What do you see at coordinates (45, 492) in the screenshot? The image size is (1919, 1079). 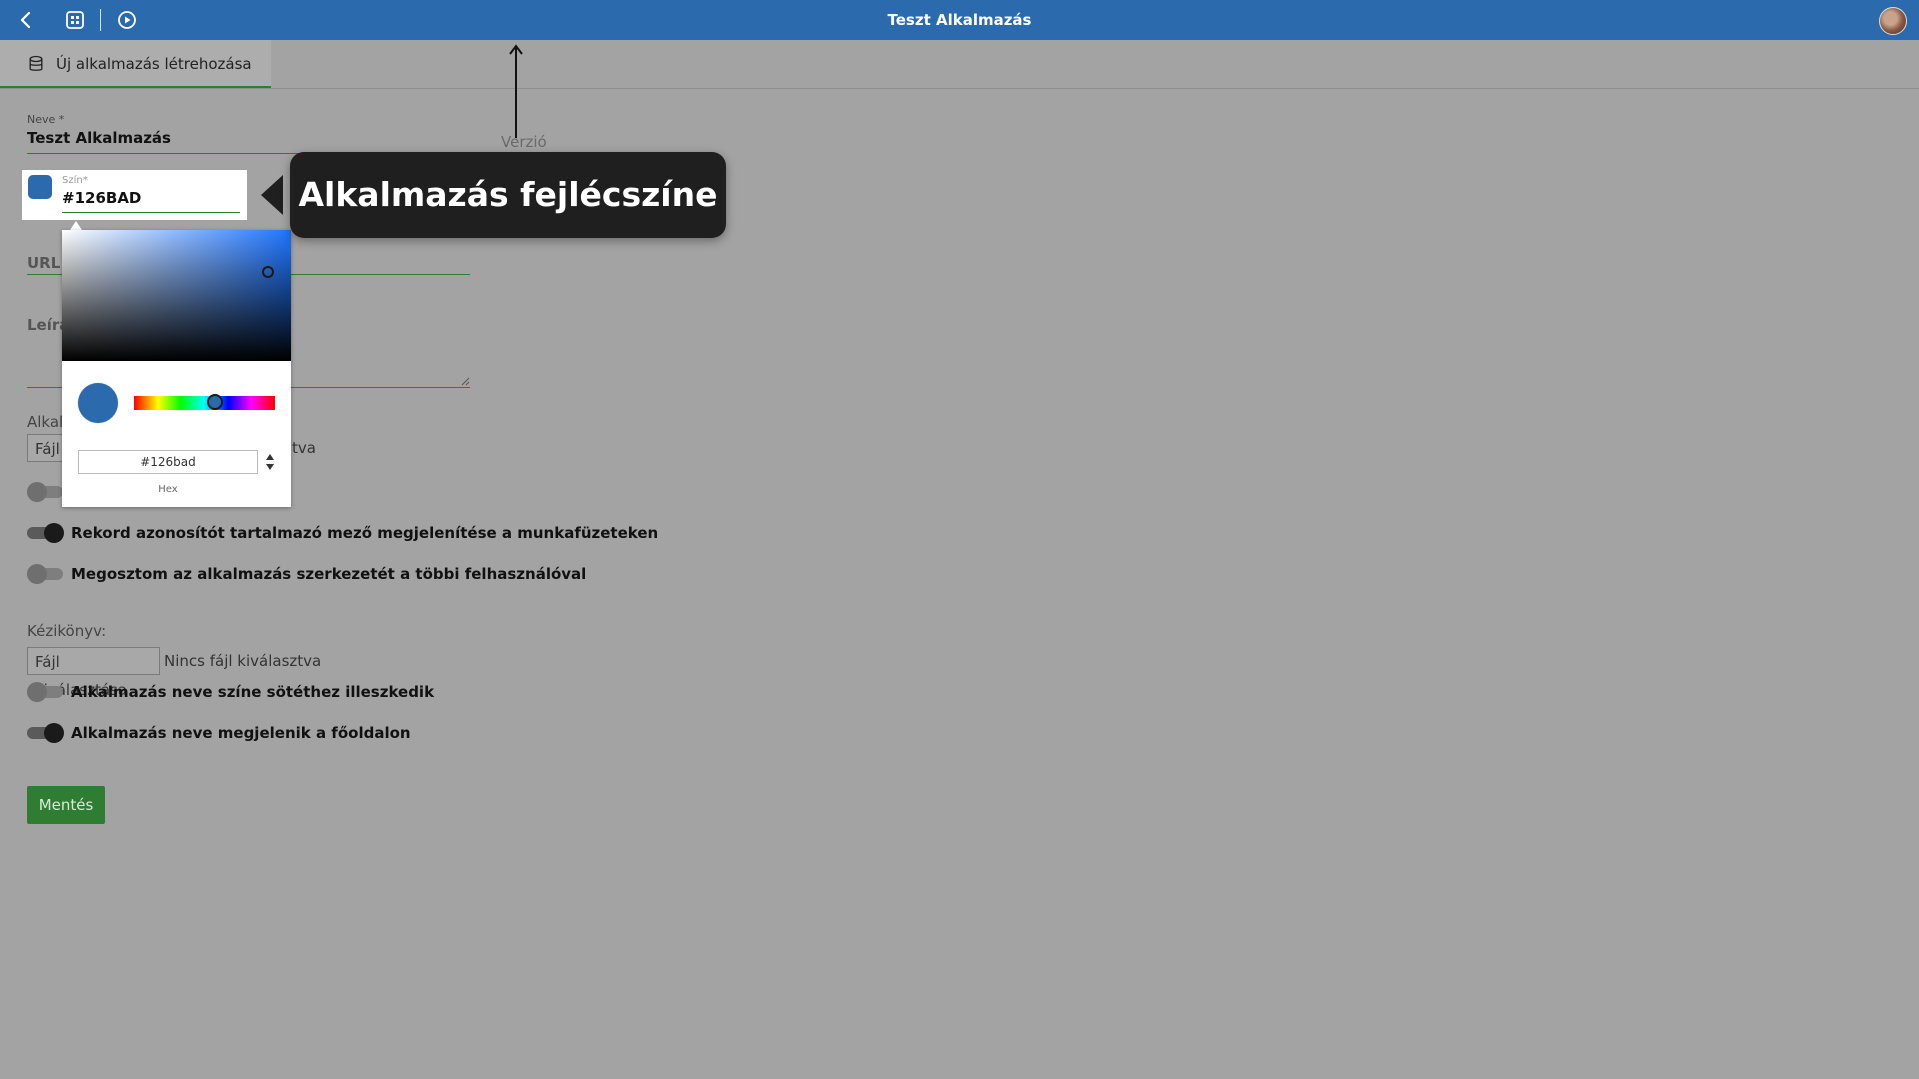 I see `toggle-hidden-option` at bounding box center [45, 492].